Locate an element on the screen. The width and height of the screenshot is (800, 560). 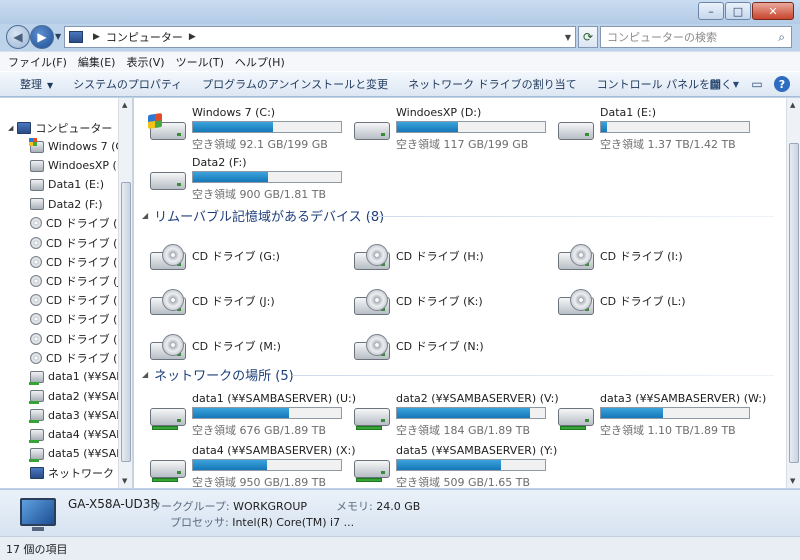
search-input: コンピューターの検索 ⌕ is located at coordinates (696, 37).